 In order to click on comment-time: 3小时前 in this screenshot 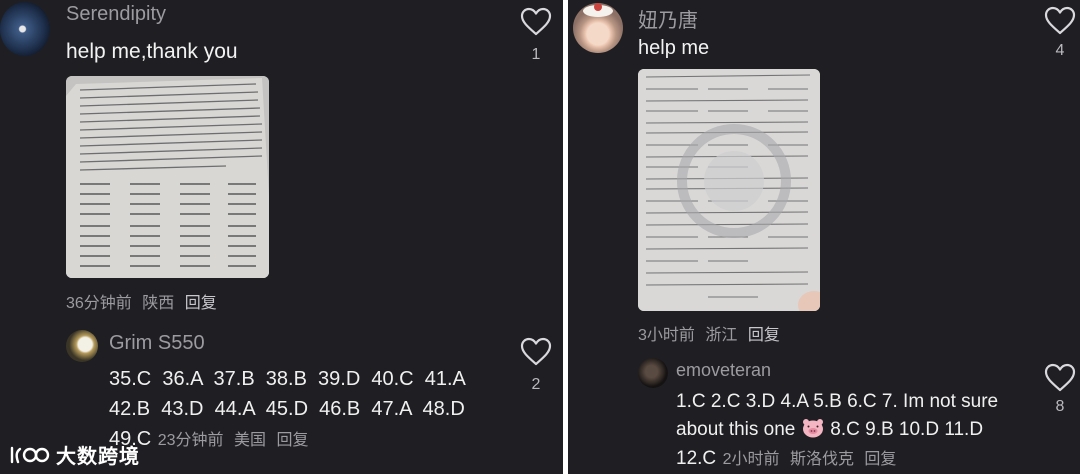, I will do `click(666, 335)`.